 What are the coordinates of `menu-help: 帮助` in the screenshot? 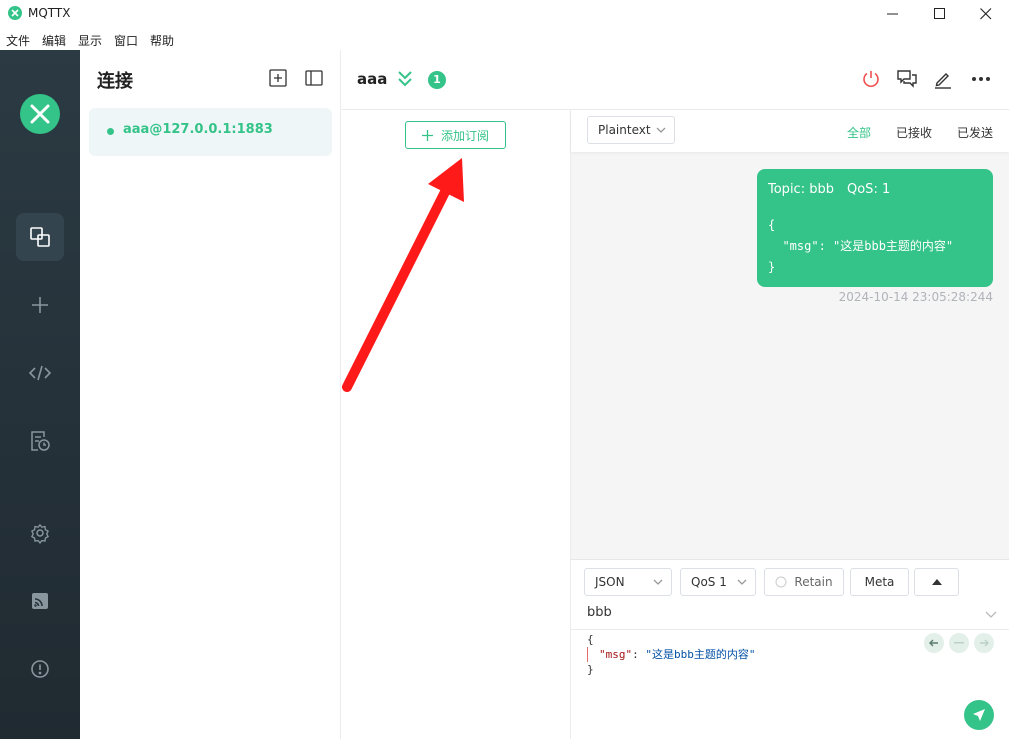 It's located at (162, 40).